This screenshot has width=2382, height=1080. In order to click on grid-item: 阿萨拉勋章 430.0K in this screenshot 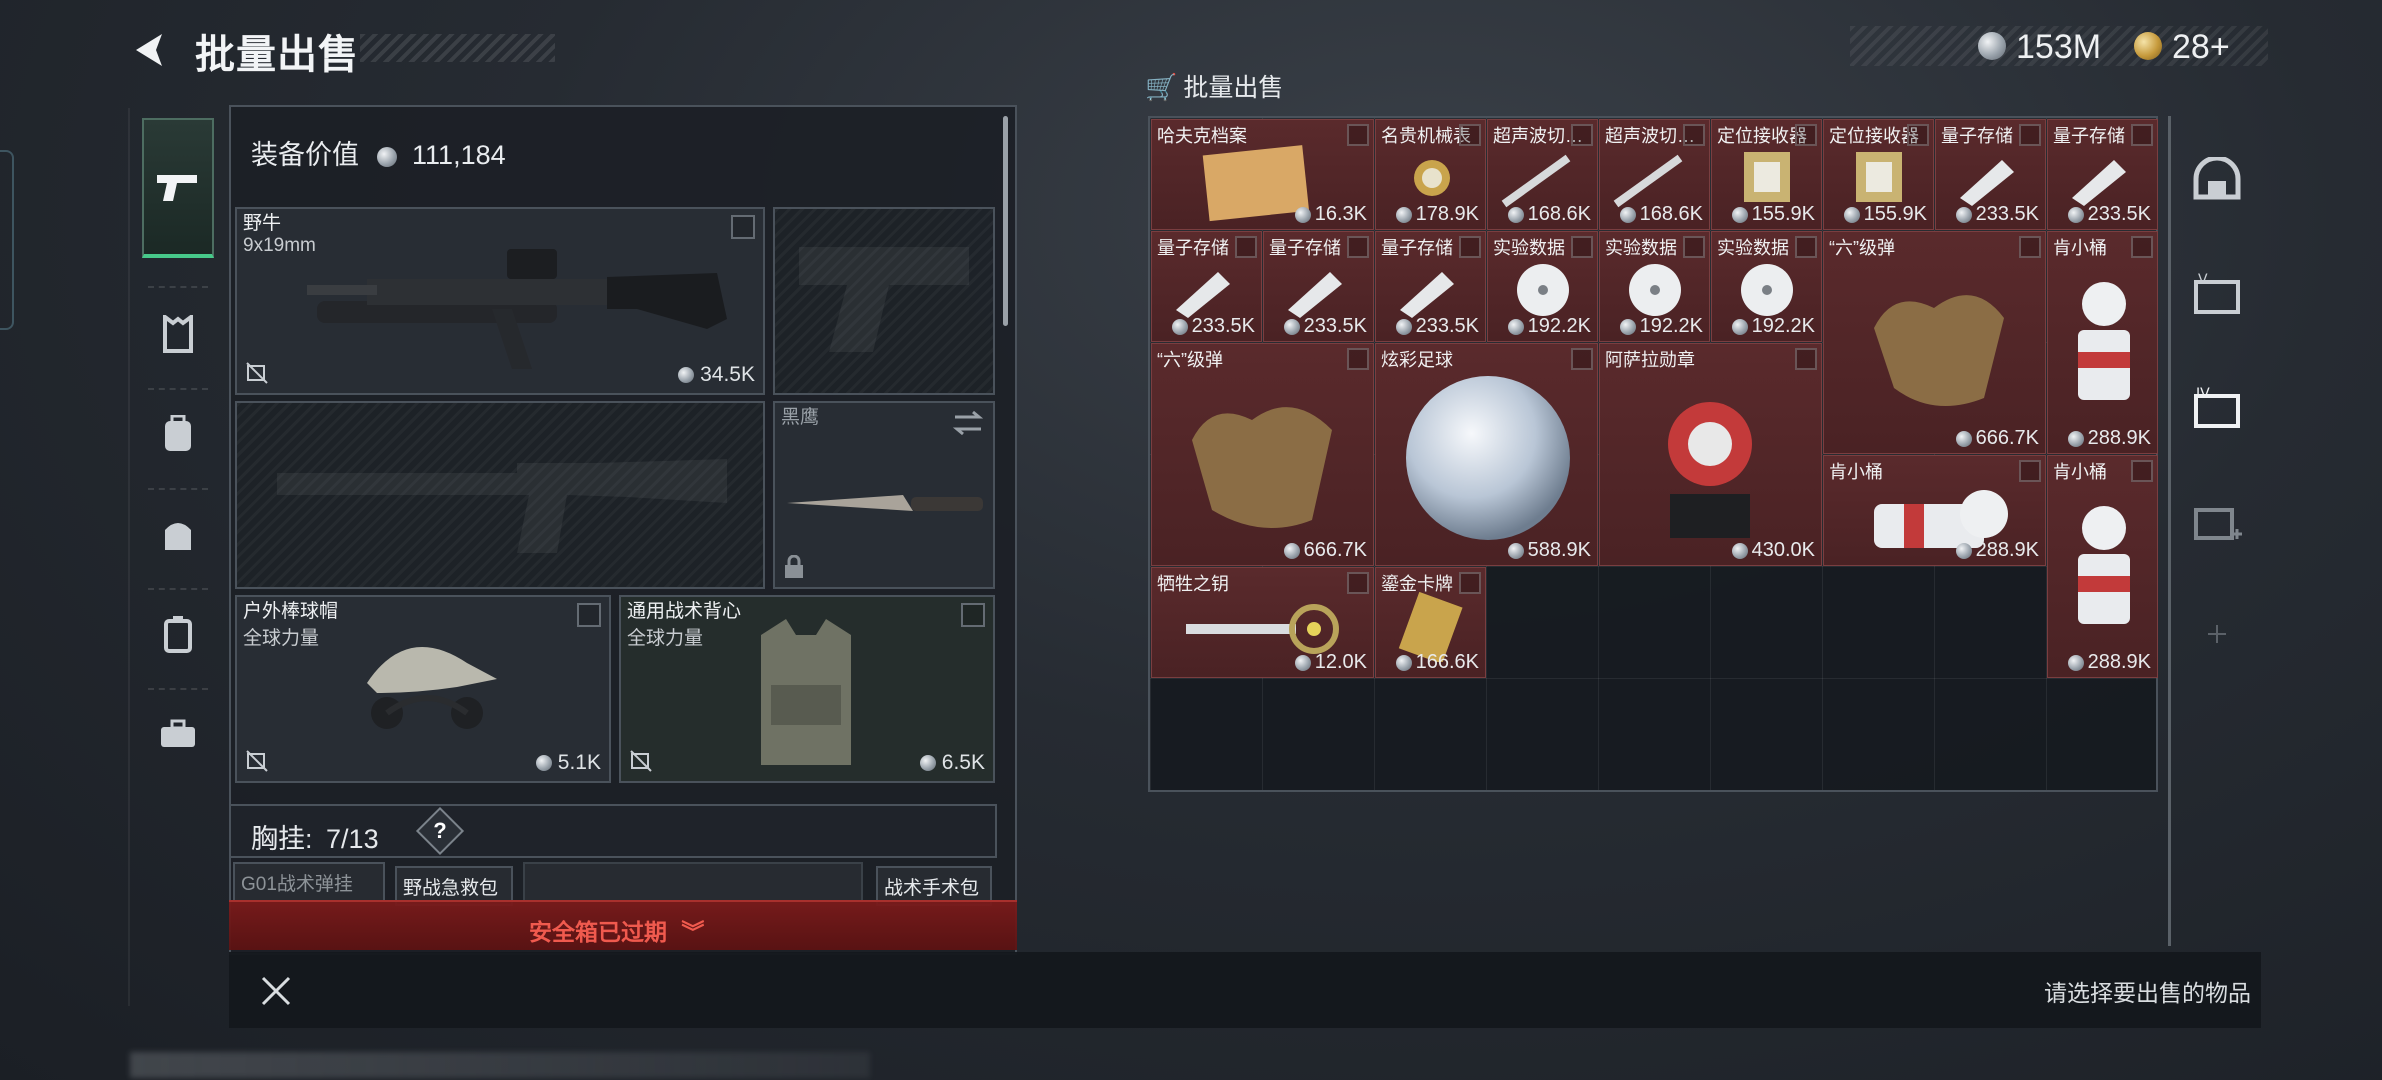, I will do `click(1710, 454)`.